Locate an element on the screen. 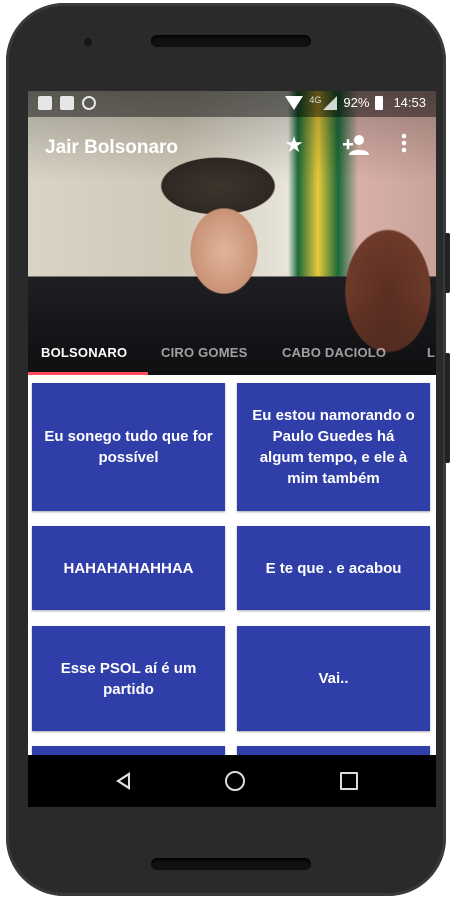 Image resolution: width=452 pixels, height=900 pixels. battery-icon is located at coordinates (379, 102).